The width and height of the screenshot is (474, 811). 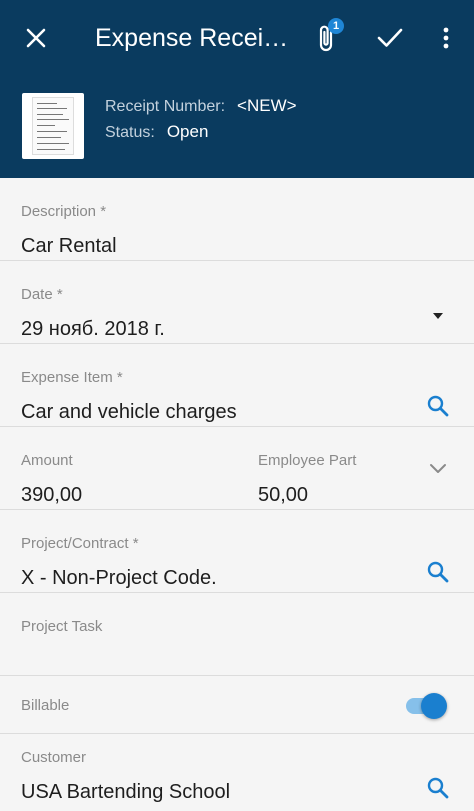 What do you see at coordinates (64, 211) in the screenshot?
I see `description-label: Description *` at bounding box center [64, 211].